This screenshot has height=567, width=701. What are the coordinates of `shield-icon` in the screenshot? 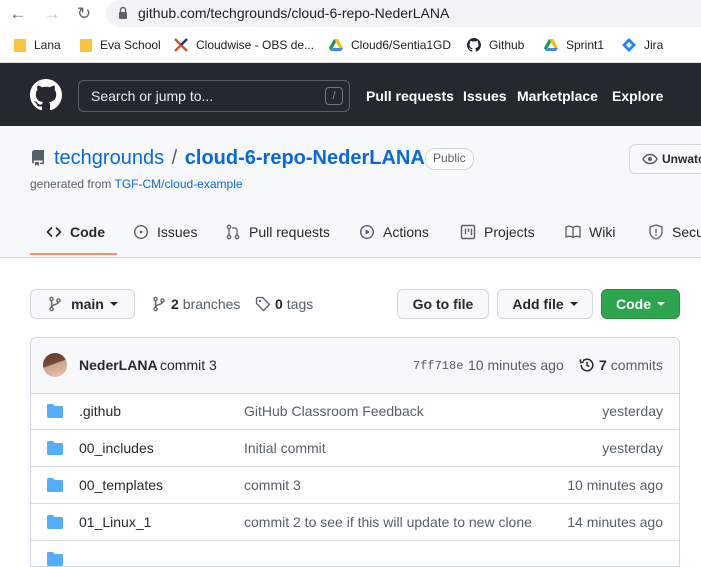 It's located at (656, 232).